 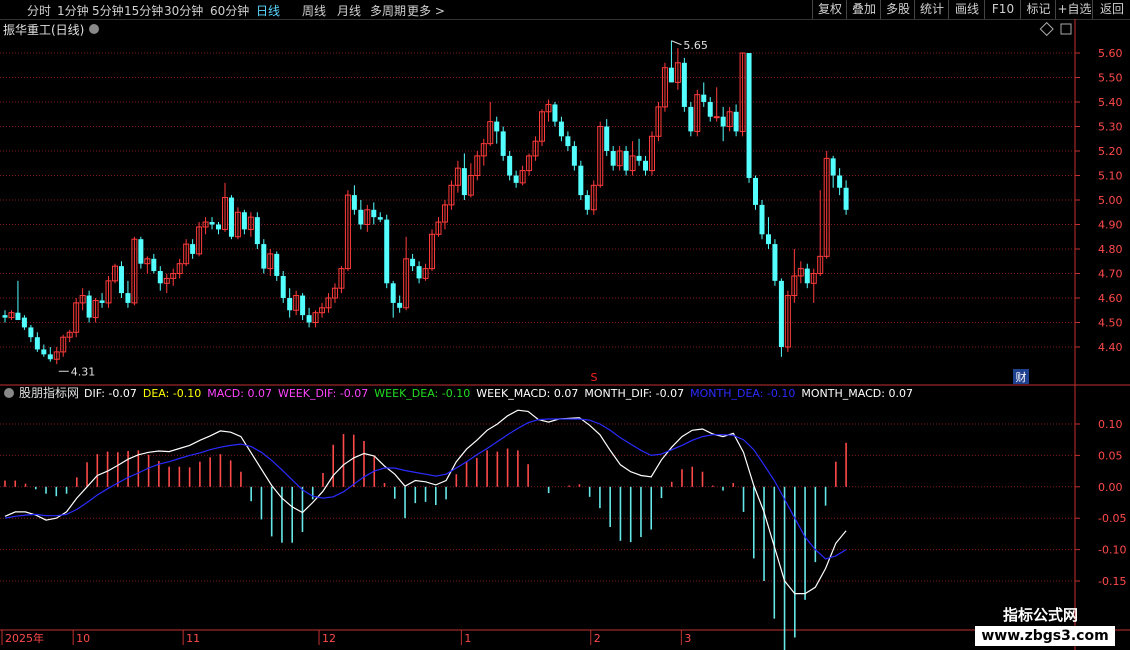 What do you see at coordinates (1112, 518) in the screenshot?
I see `indicator-tick-label: -0.05` at bounding box center [1112, 518].